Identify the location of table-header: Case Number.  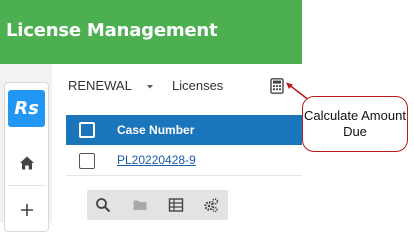
(184, 130).